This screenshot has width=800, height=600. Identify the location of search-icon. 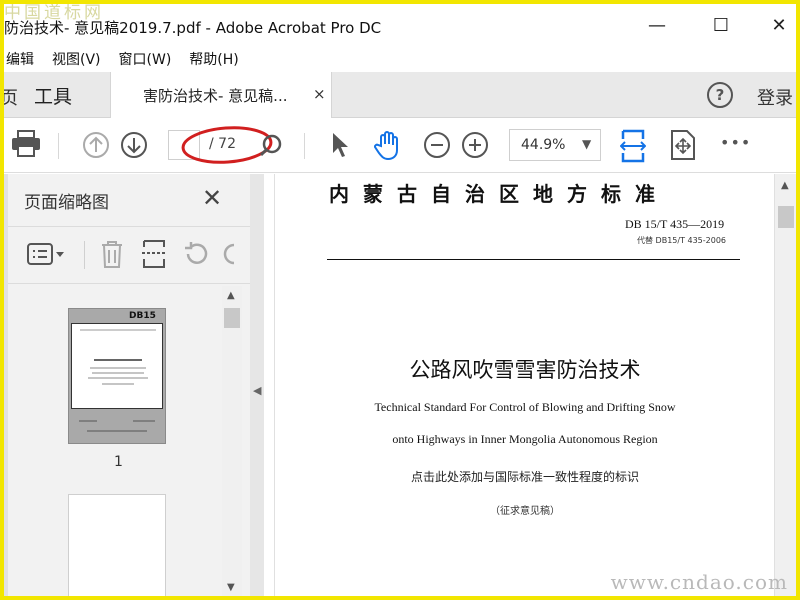
(271, 145).